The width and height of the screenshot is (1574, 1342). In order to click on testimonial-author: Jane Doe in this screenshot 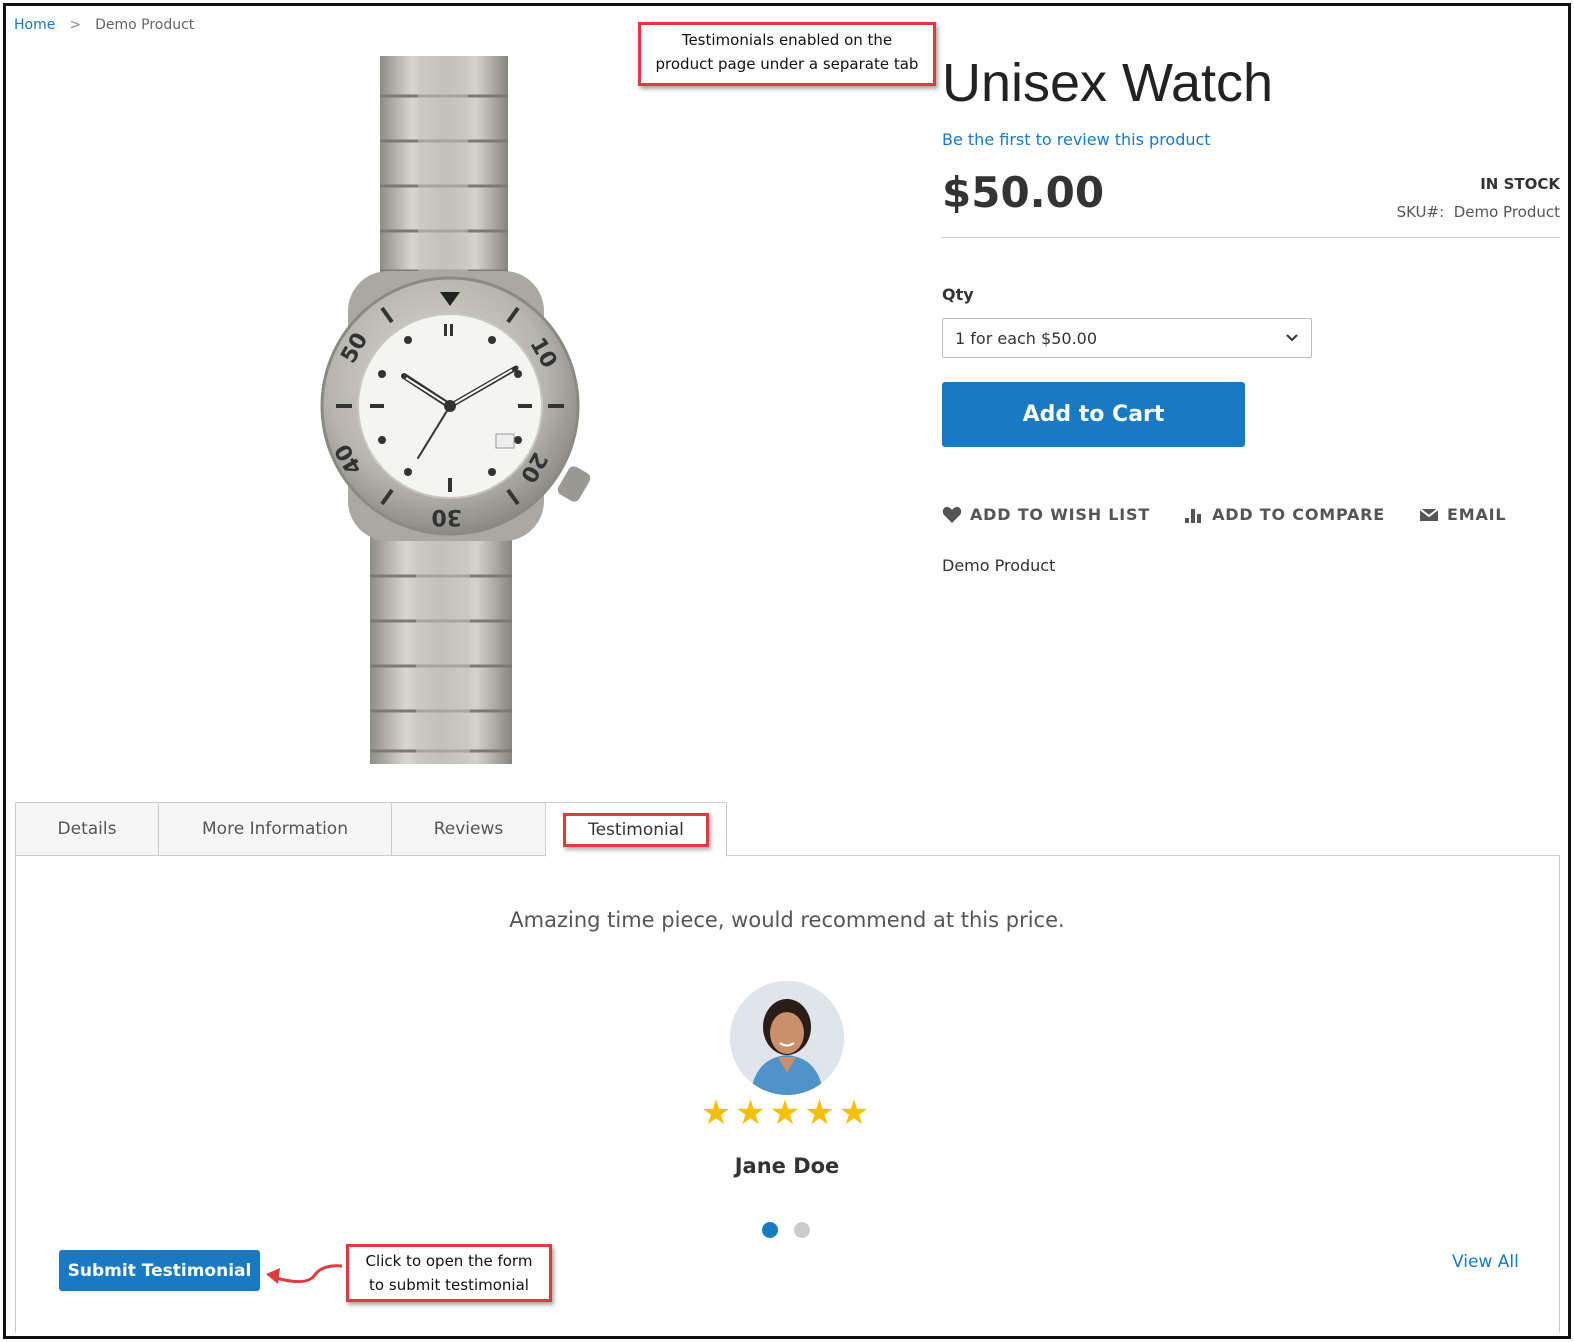, I will do `click(787, 1166)`.